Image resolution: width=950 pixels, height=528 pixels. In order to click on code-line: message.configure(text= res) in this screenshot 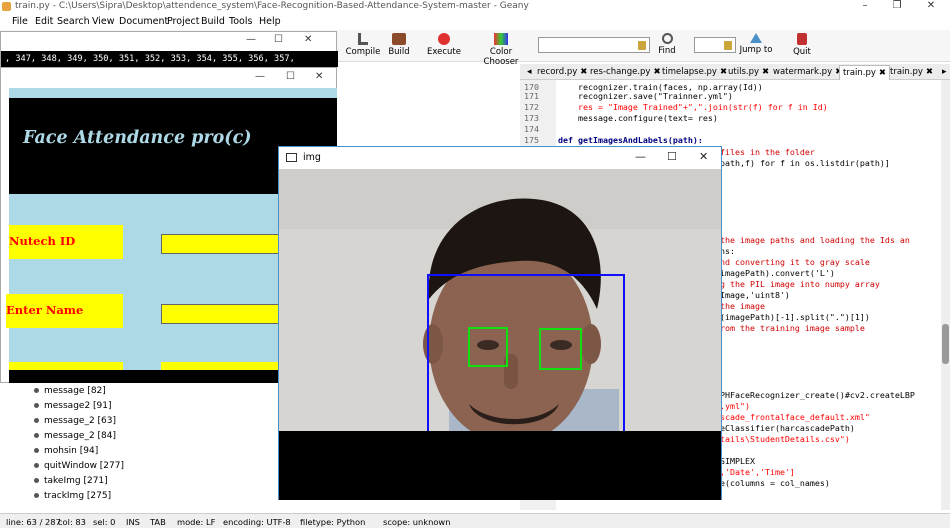, I will do `click(638, 118)`.